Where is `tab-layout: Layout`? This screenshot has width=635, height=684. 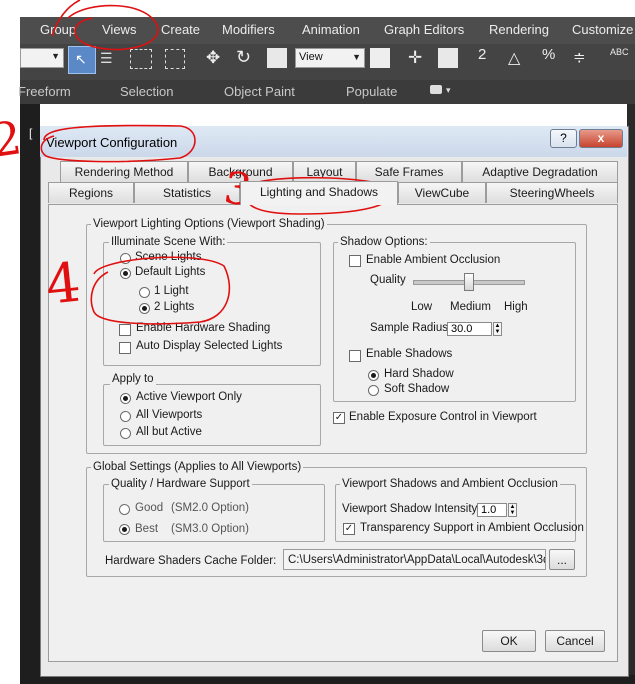 tab-layout: Layout is located at coordinates (324, 171).